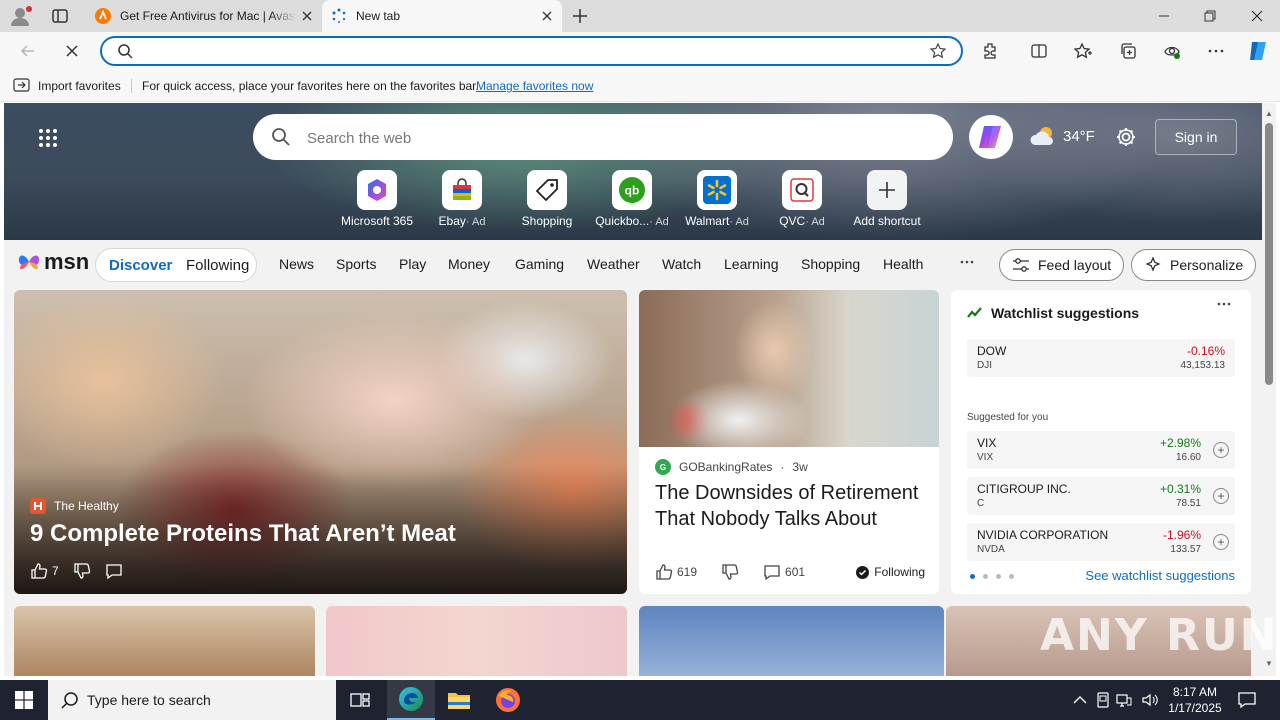 Image resolution: width=1280 pixels, height=720 pixels. What do you see at coordinates (1196, 137) in the screenshot?
I see `sign-in-button: Sign in` at bounding box center [1196, 137].